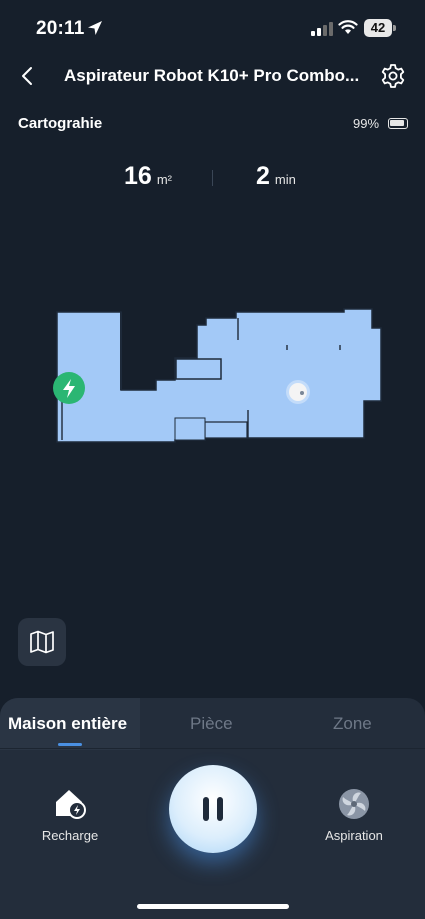  I want to click on tab-indicator, so click(70, 744).